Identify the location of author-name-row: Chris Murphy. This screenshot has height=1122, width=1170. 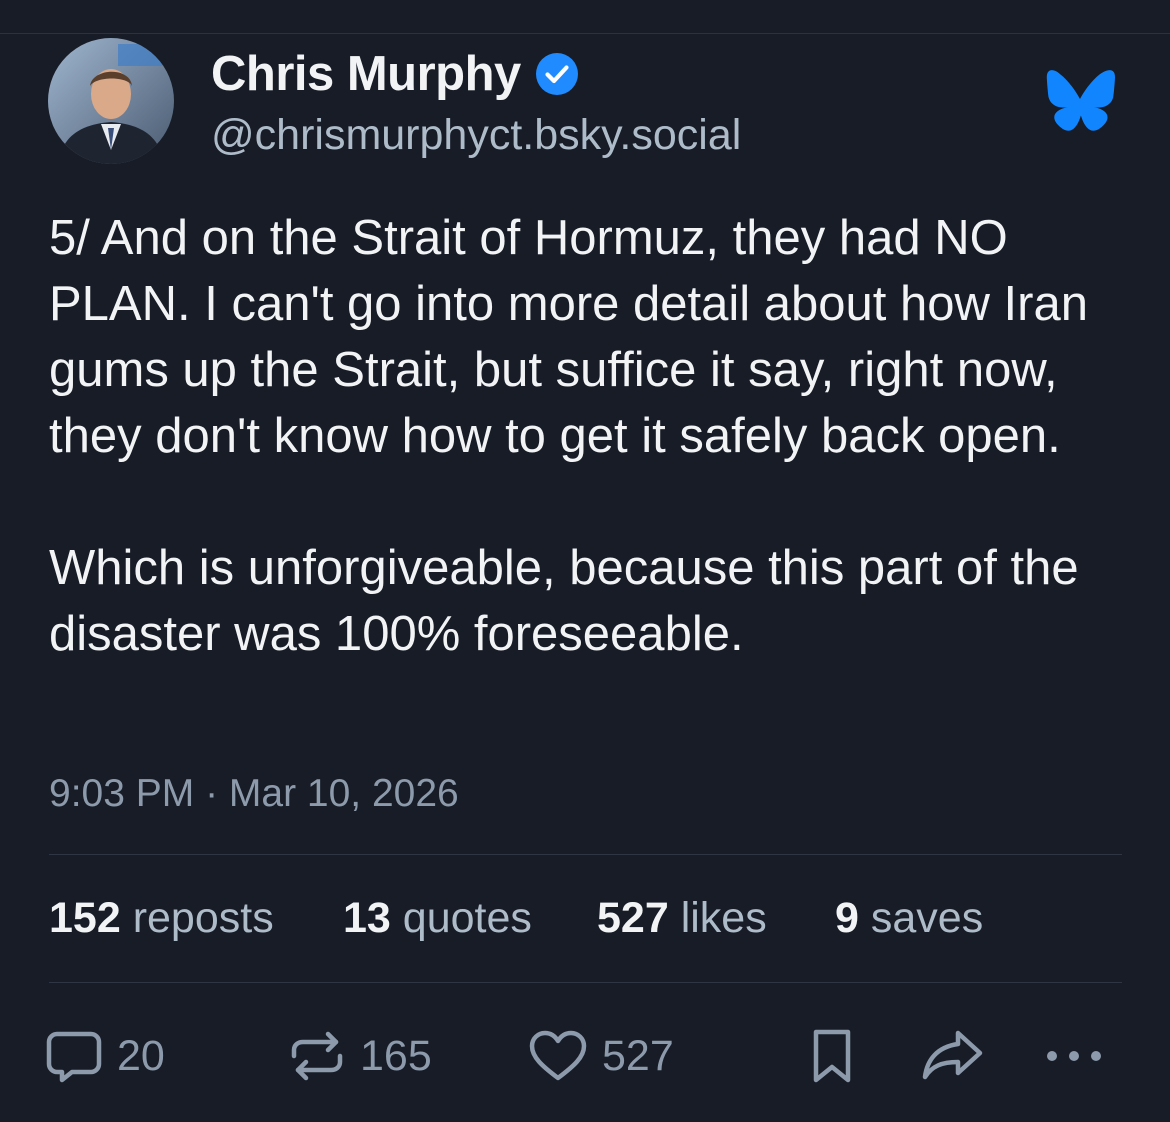
(395, 74).